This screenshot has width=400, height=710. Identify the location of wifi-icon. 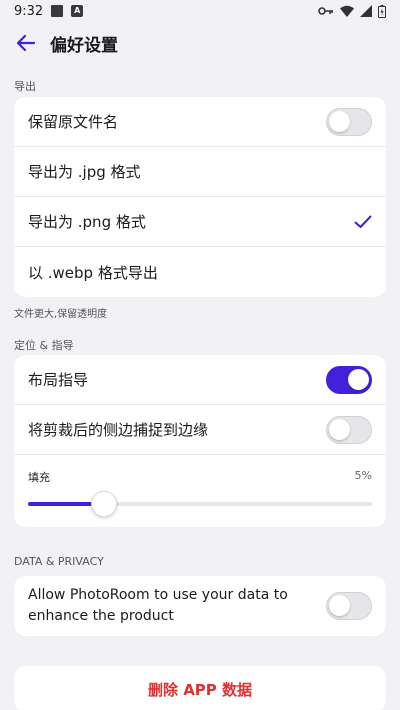
(347, 11).